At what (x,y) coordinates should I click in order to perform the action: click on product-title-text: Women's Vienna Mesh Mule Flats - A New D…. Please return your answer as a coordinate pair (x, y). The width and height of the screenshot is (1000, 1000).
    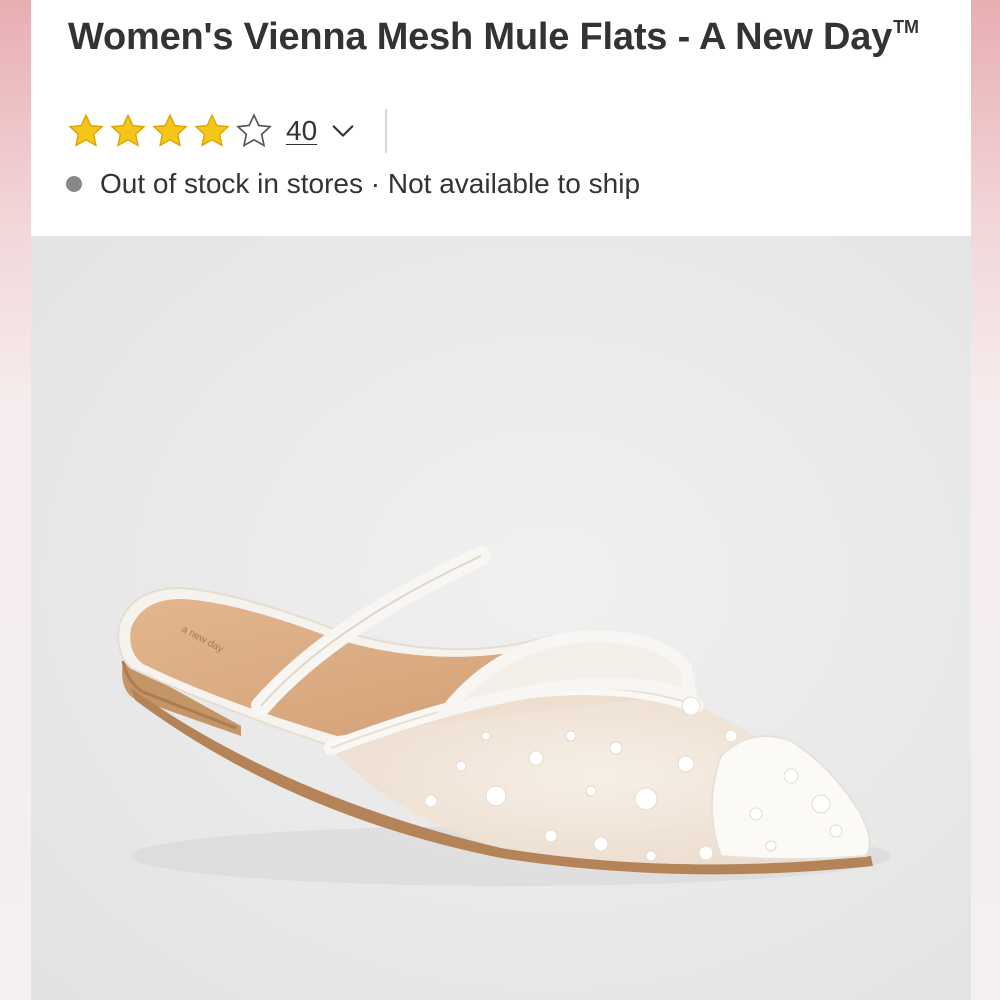
    Looking at the image, I should click on (480, 37).